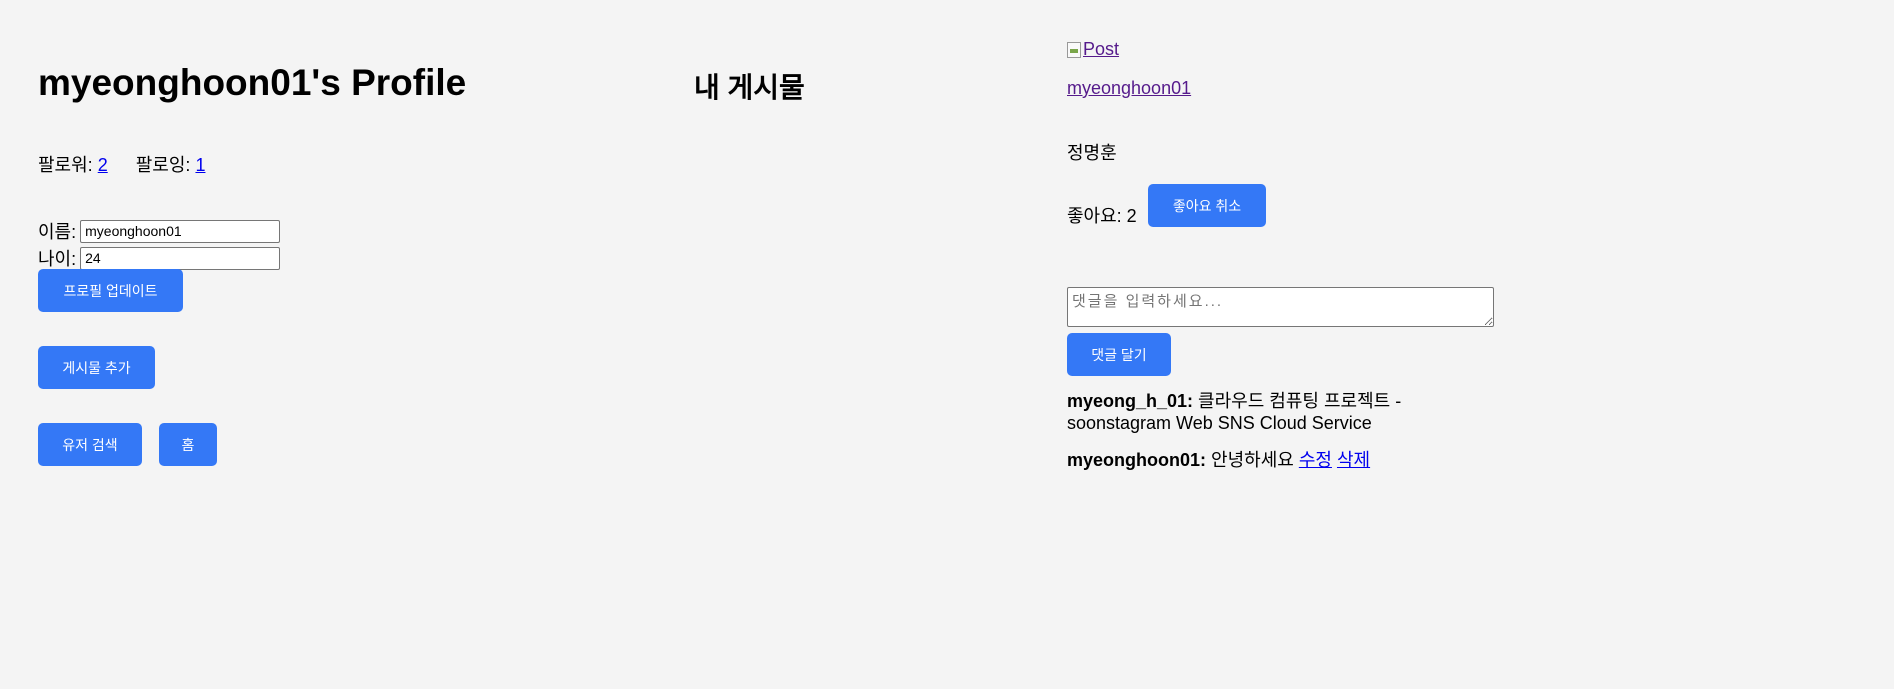 The width and height of the screenshot is (1894, 689). Describe the element at coordinates (200, 165) in the screenshot. I see `following-count-link: 1` at that location.